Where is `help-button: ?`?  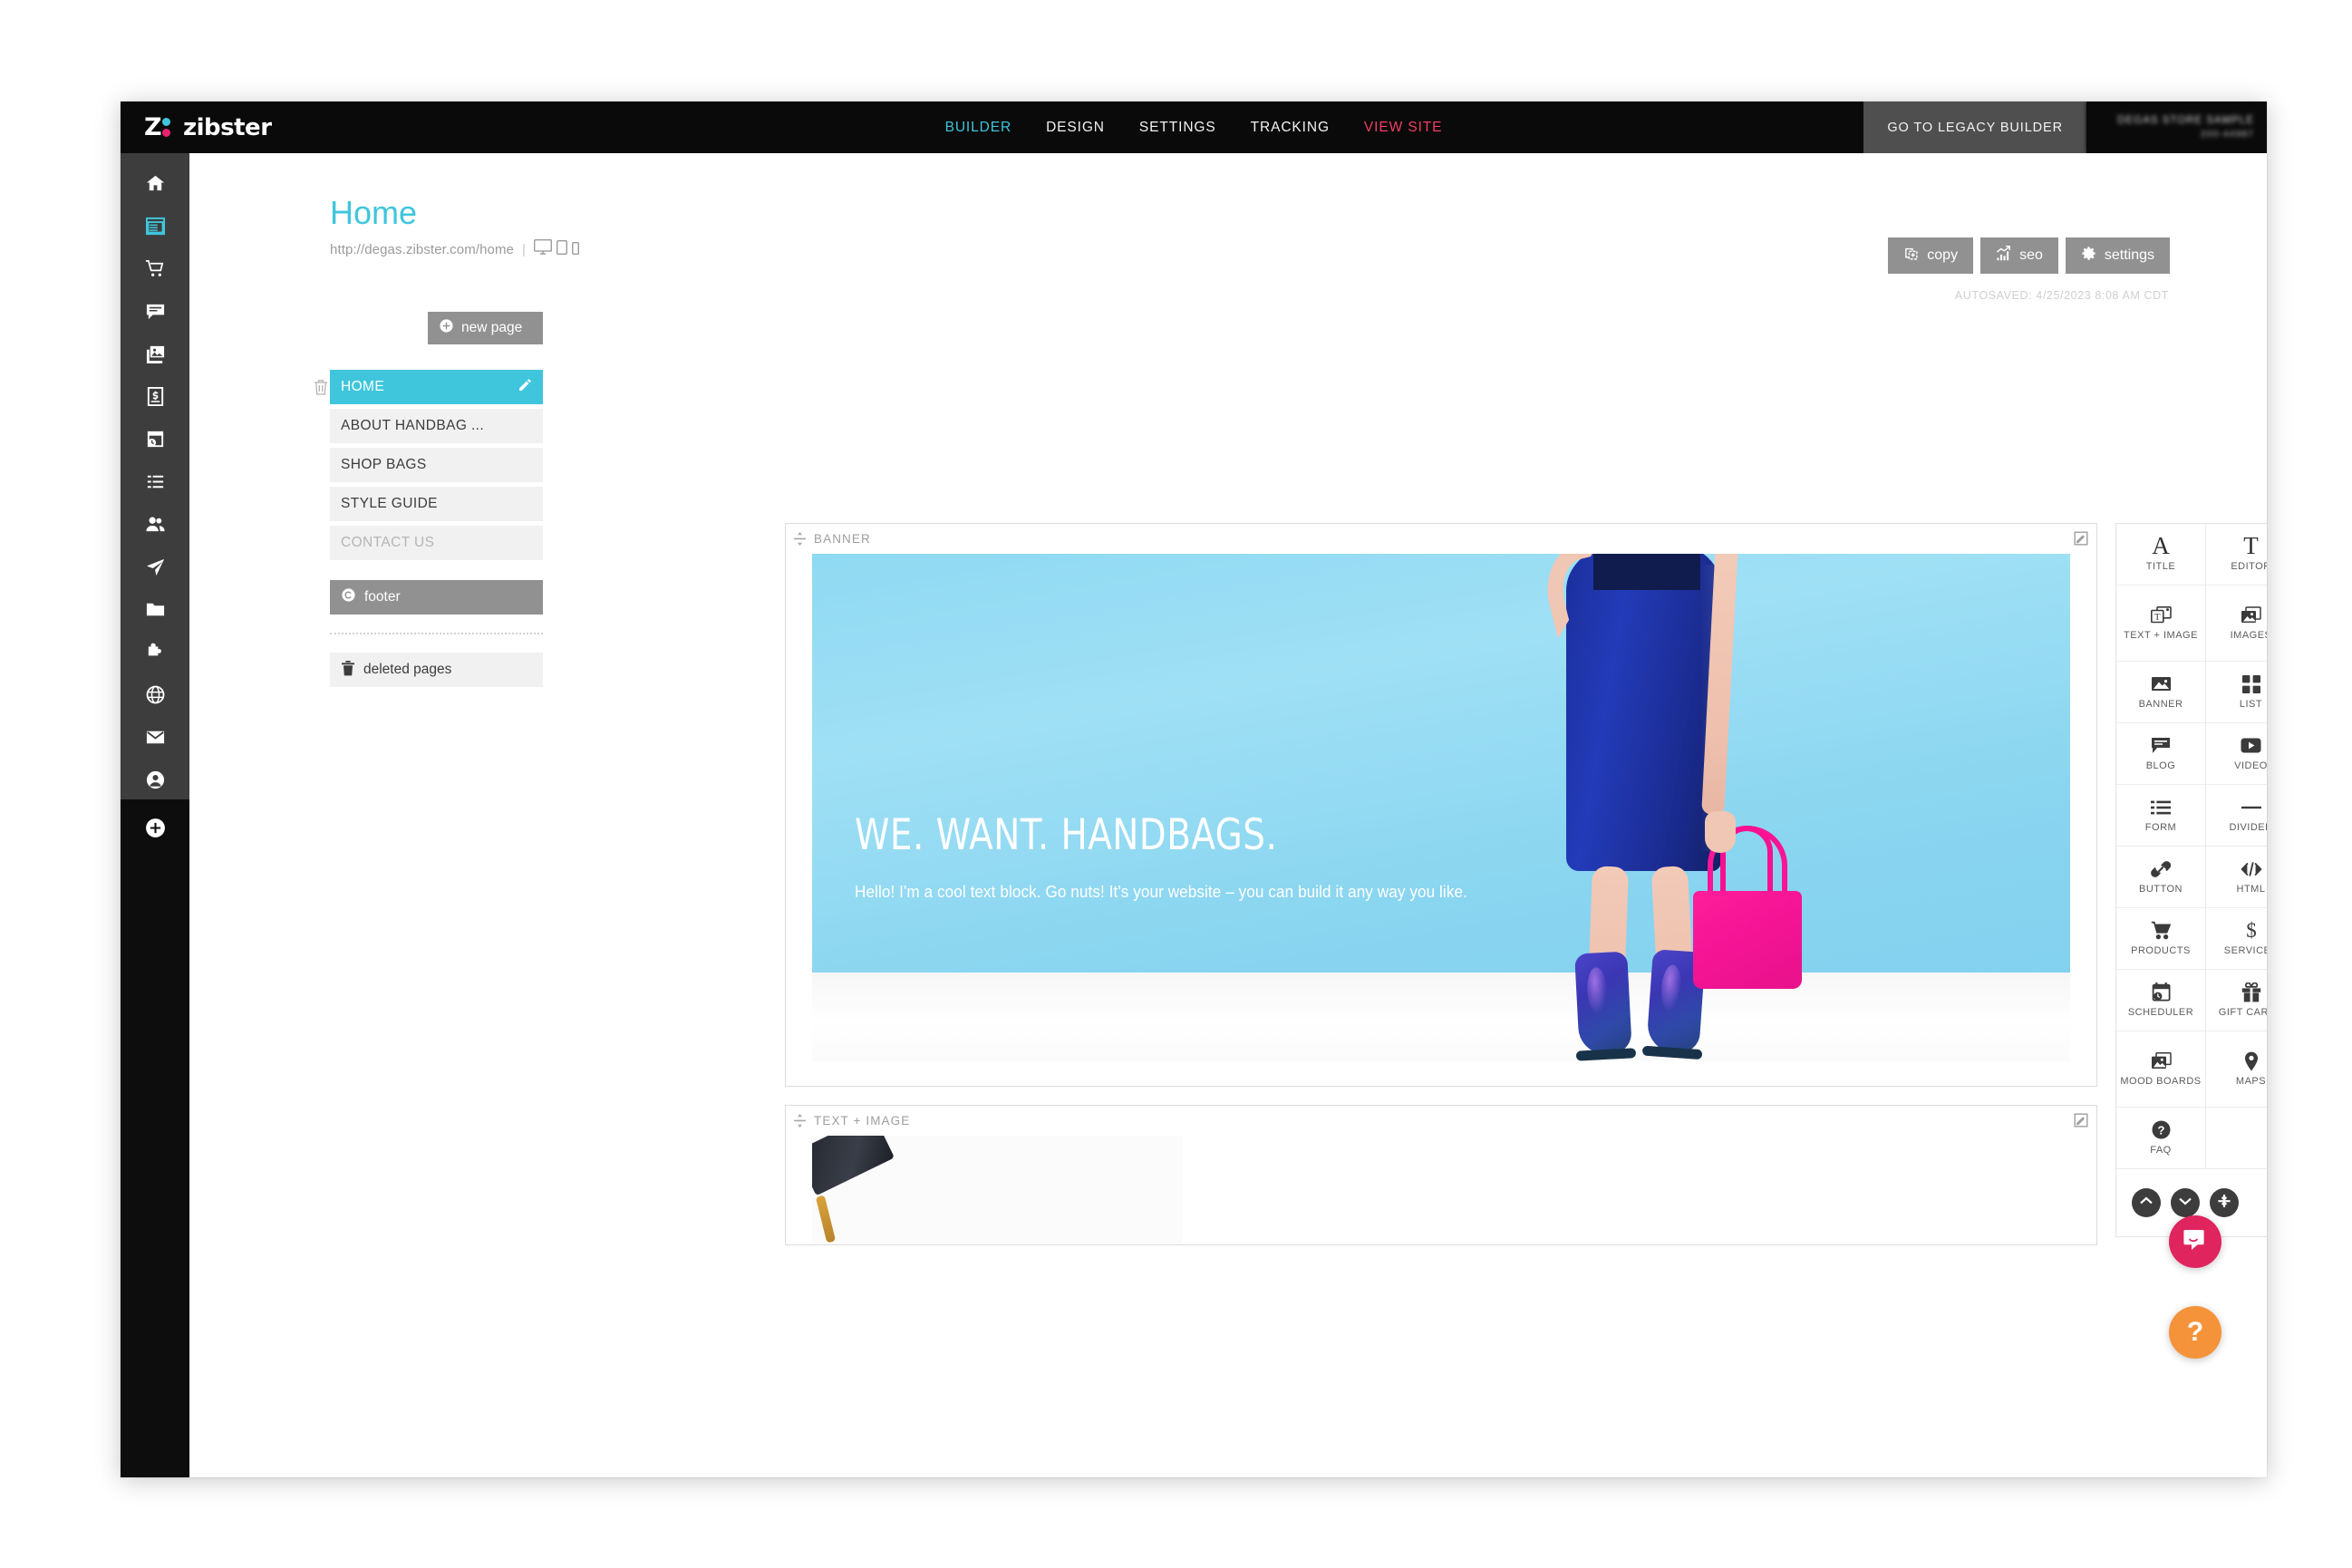
help-button: ? is located at coordinates (2195, 1332).